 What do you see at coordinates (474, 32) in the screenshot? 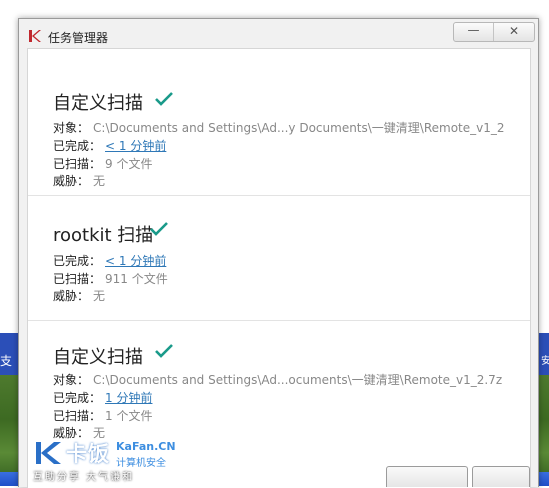
I see `minimize-button: —` at bounding box center [474, 32].